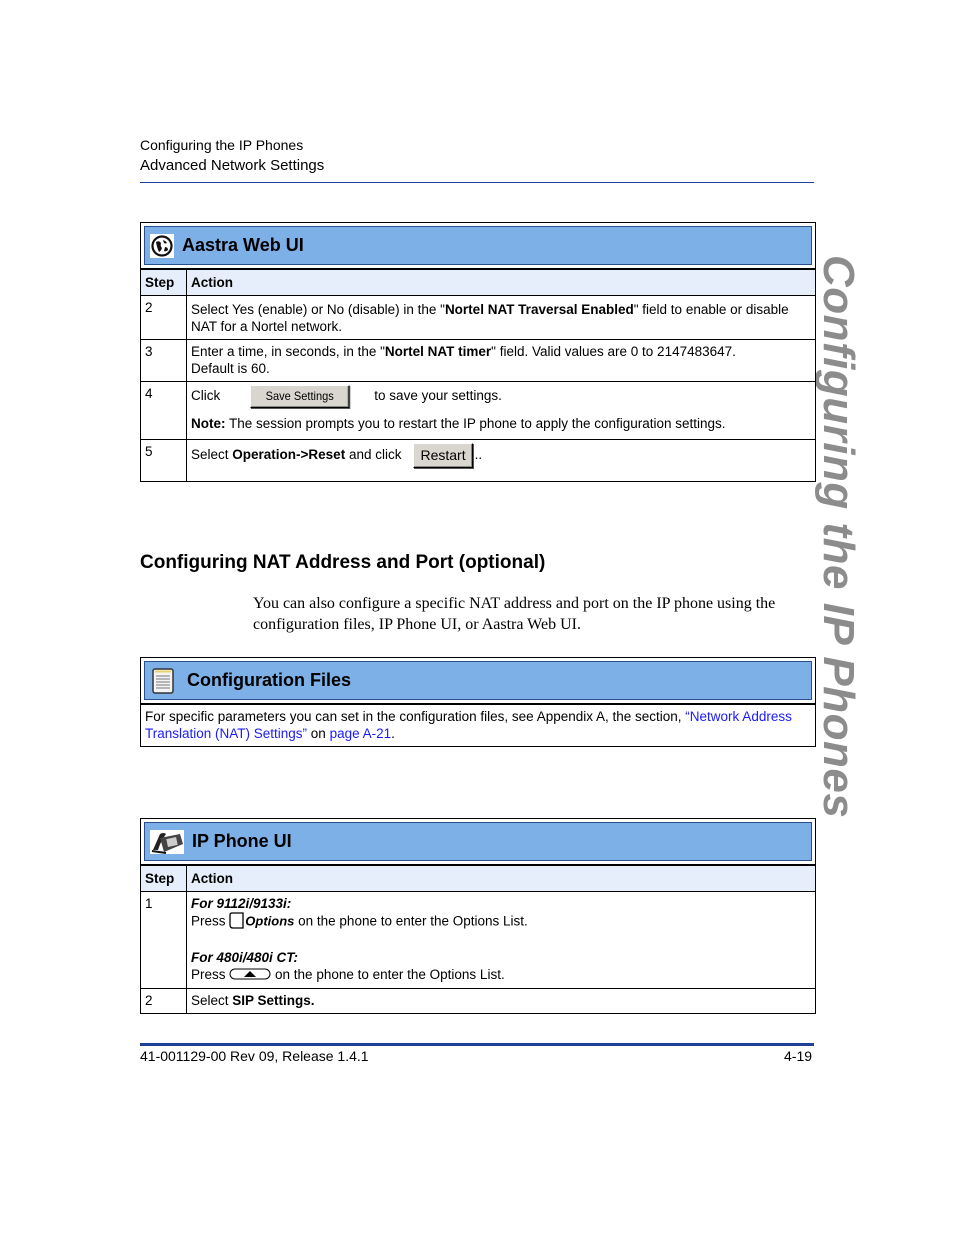  I want to click on step-action: Select SIP Settings., so click(501, 1000).